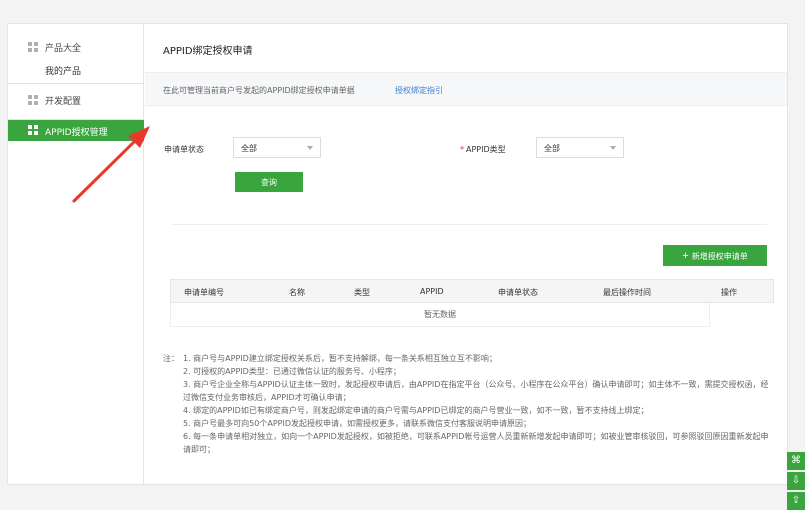 This screenshot has width=805, height=510. Describe the element at coordinates (63, 70) in the screenshot. I see `sidebar-item-my-products: 我的产品` at that location.